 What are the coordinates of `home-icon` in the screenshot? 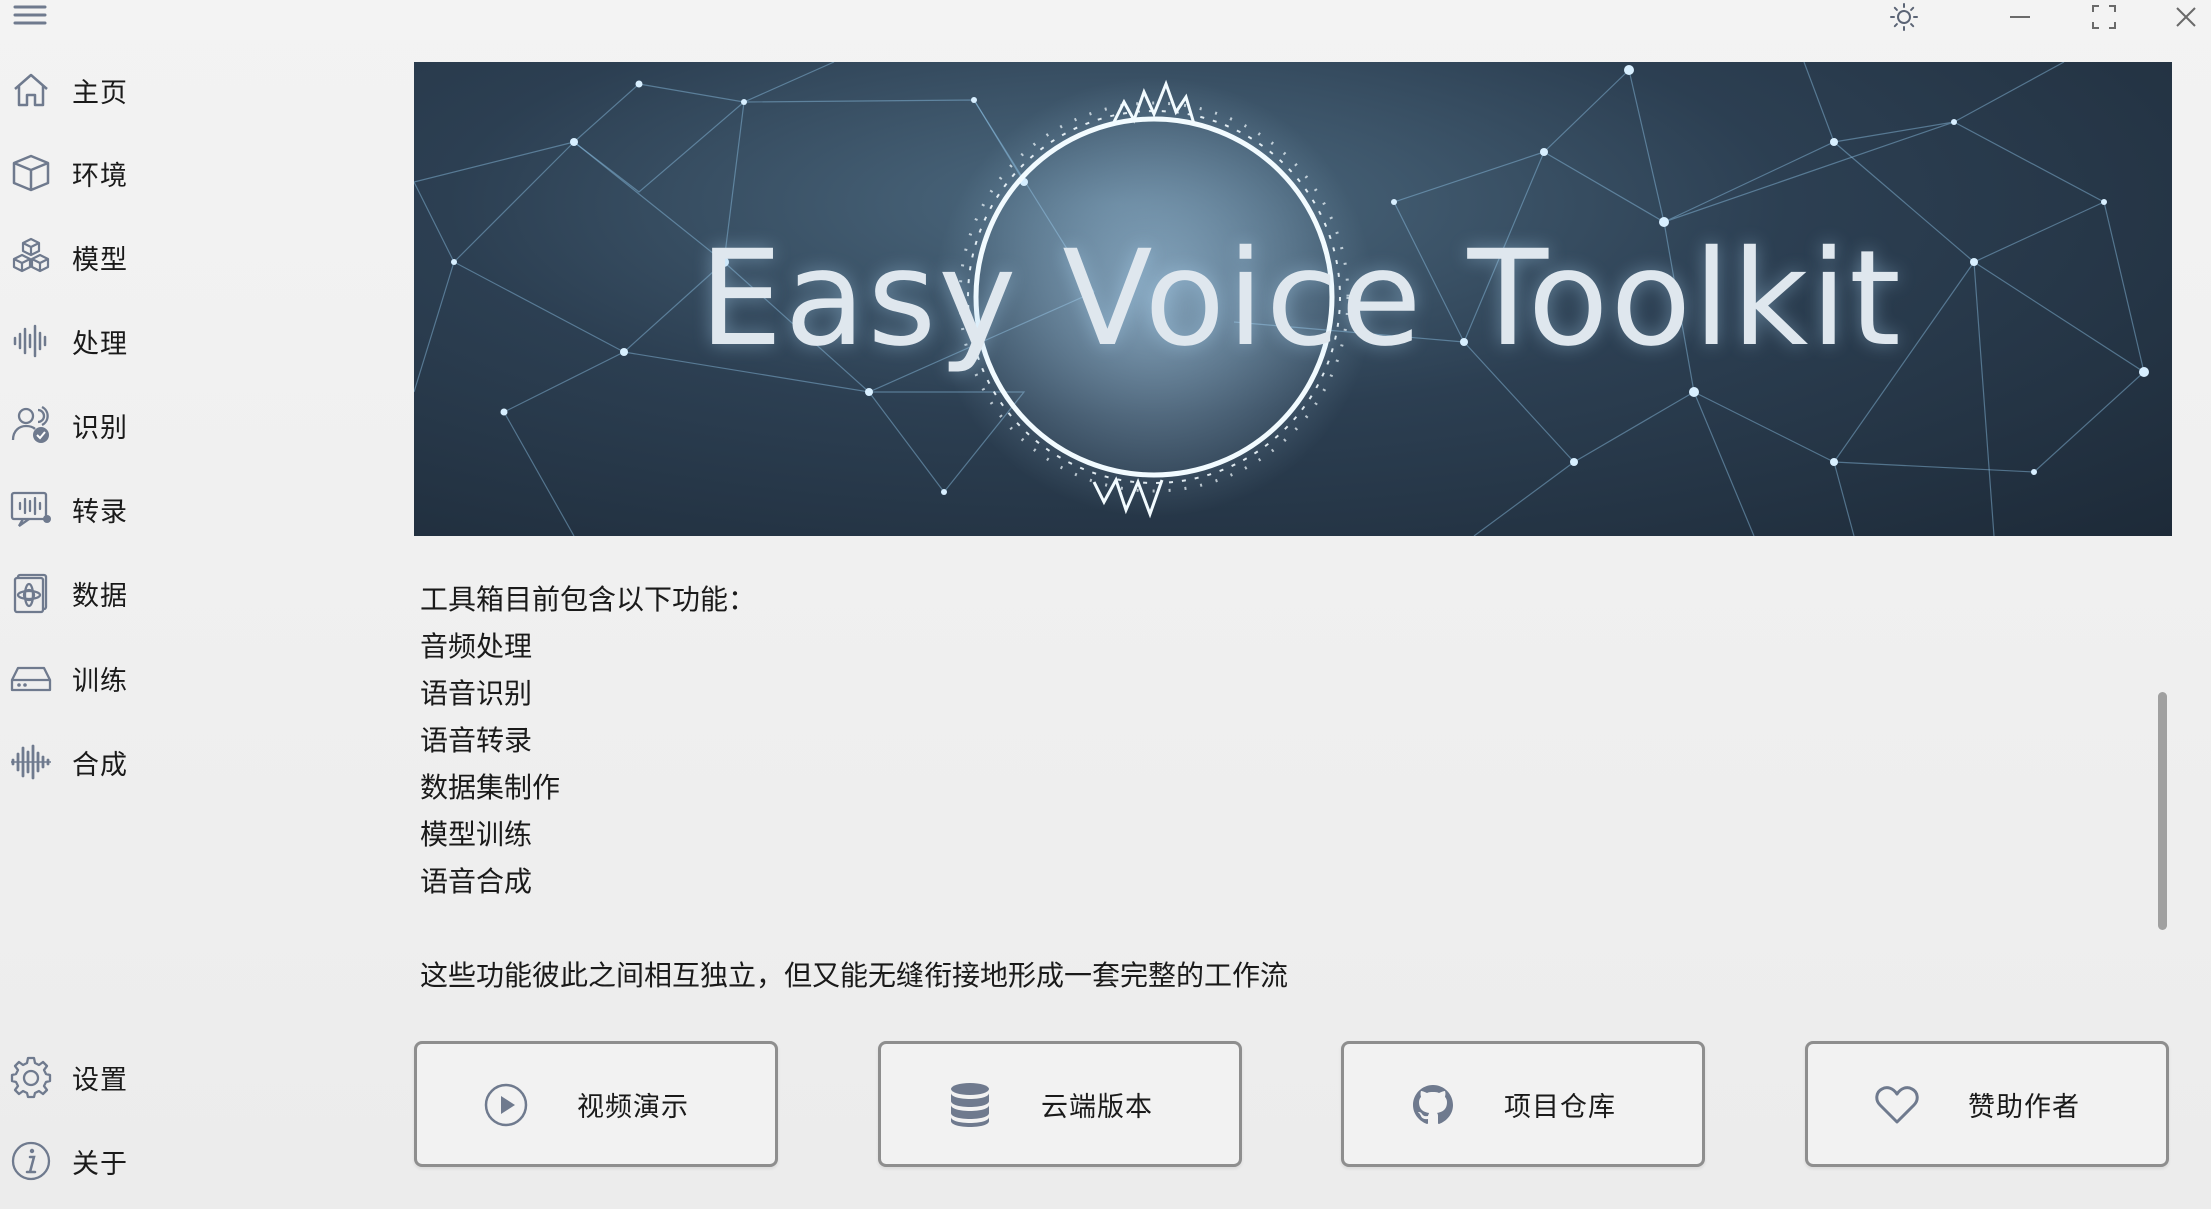 It's located at (31, 90).